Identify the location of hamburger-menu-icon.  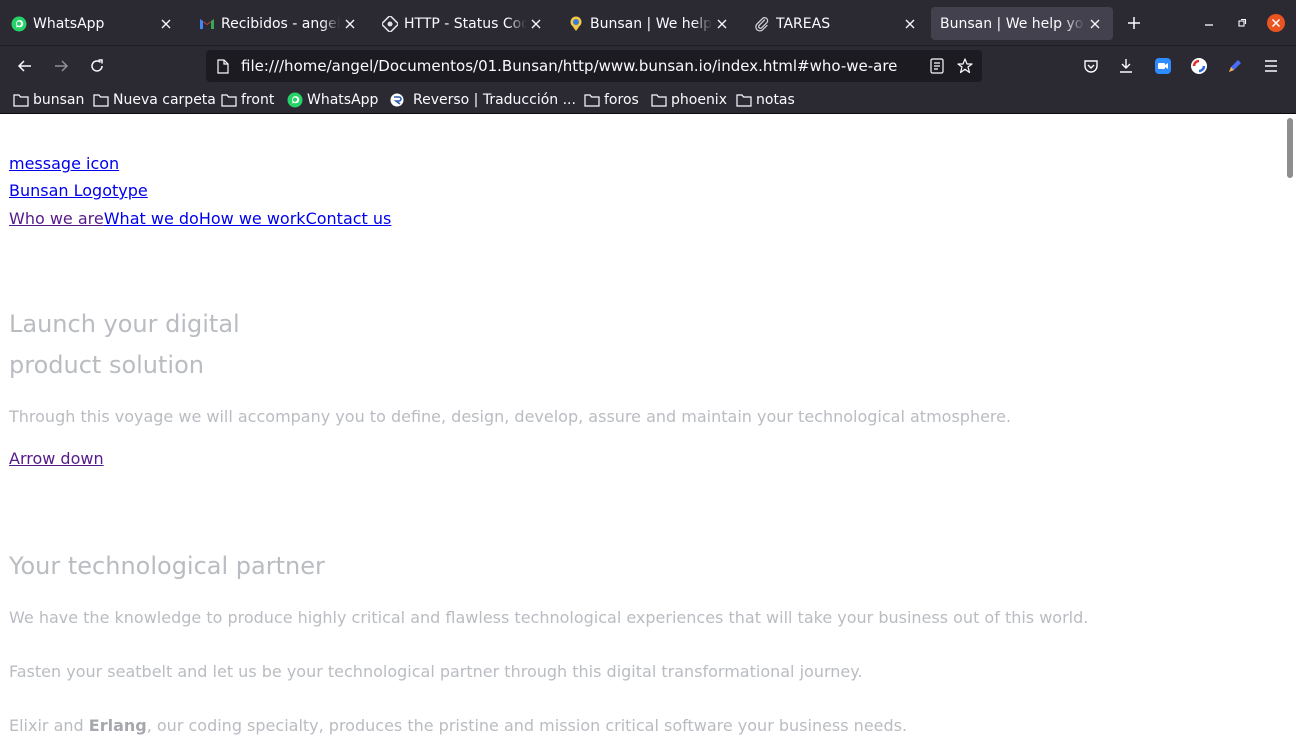
(1271, 66).